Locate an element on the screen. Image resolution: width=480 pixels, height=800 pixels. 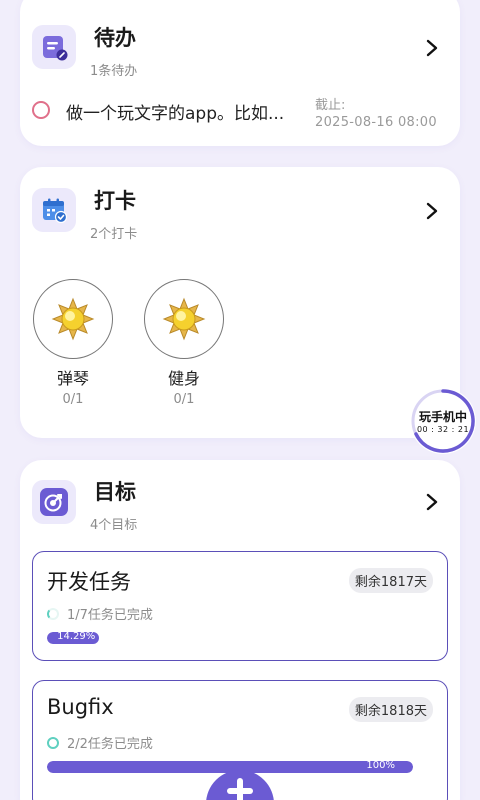
habit-item: 弹琴 0/1 is located at coordinates (73, 343).